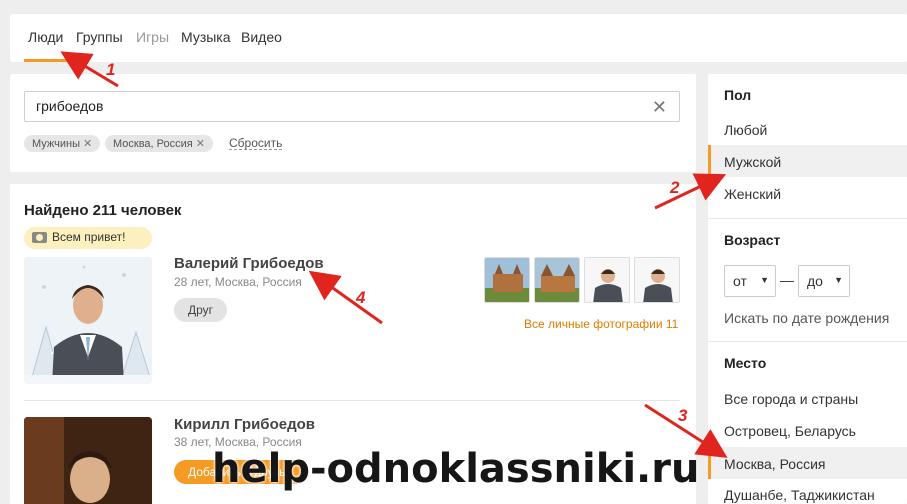 The height and width of the screenshot is (504, 907). Describe the element at coordinates (249, 263) in the screenshot. I see `person-name: Валерий Грибоедов` at that location.